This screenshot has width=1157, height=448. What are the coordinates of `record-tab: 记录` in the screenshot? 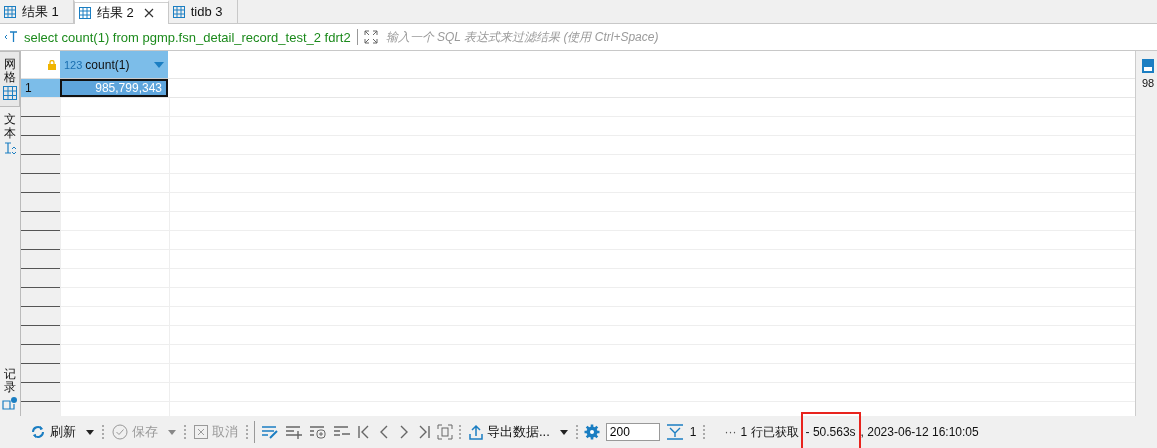 It's located at (9, 388).